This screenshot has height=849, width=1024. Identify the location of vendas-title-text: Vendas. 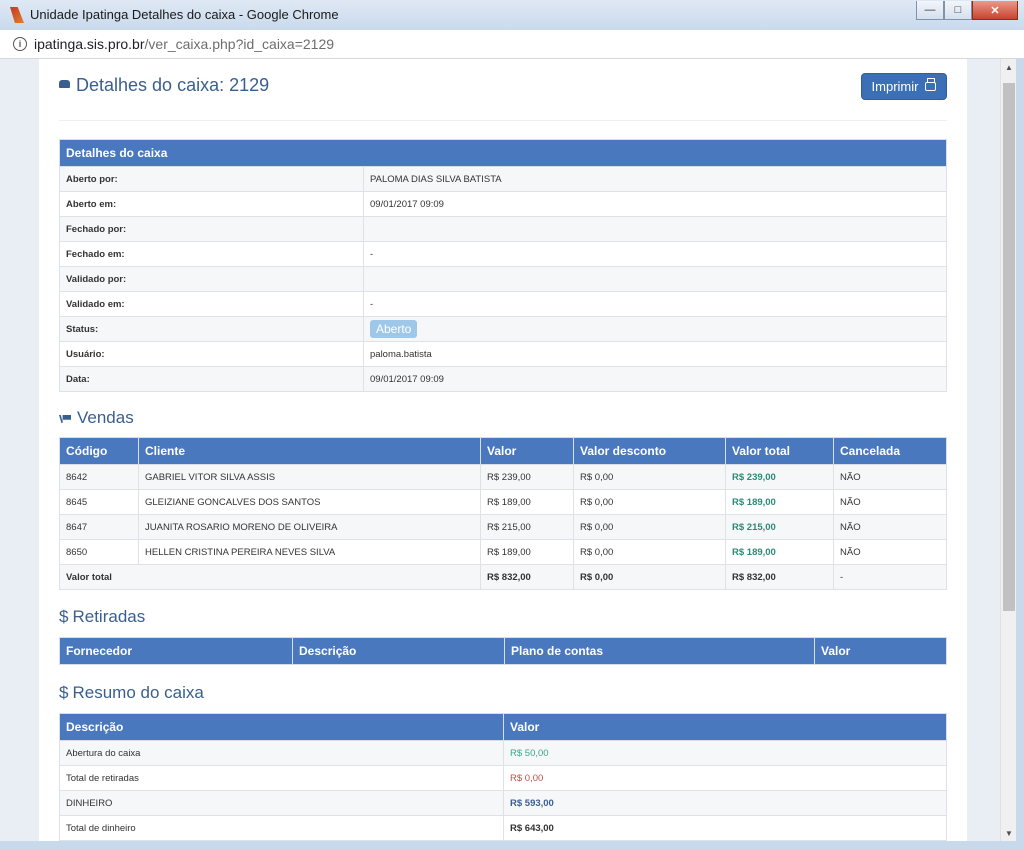
(105, 417).